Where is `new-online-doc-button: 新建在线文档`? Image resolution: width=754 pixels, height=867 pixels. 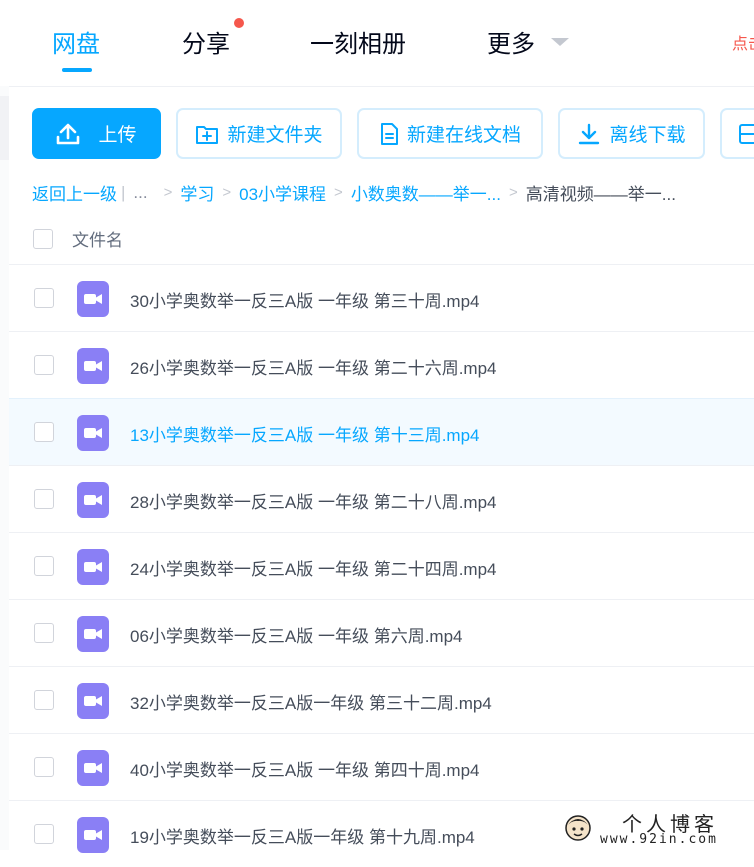 new-online-doc-button: 新建在线文档 is located at coordinates (450, 133).